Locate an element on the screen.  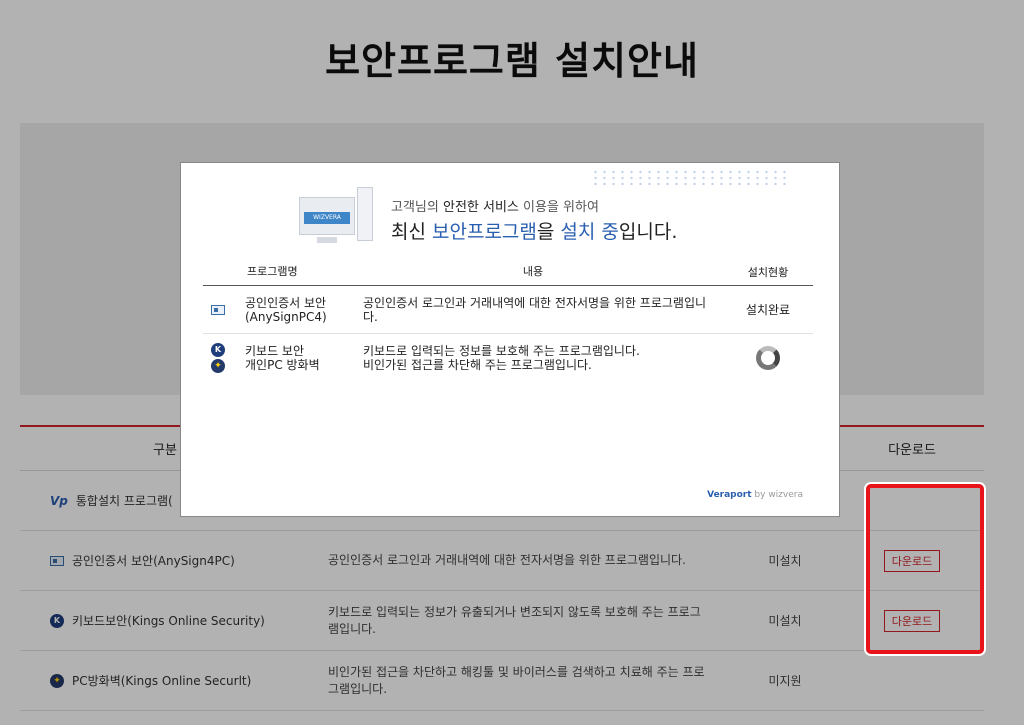
download-highlight-box is located at coordinates (925, 569).